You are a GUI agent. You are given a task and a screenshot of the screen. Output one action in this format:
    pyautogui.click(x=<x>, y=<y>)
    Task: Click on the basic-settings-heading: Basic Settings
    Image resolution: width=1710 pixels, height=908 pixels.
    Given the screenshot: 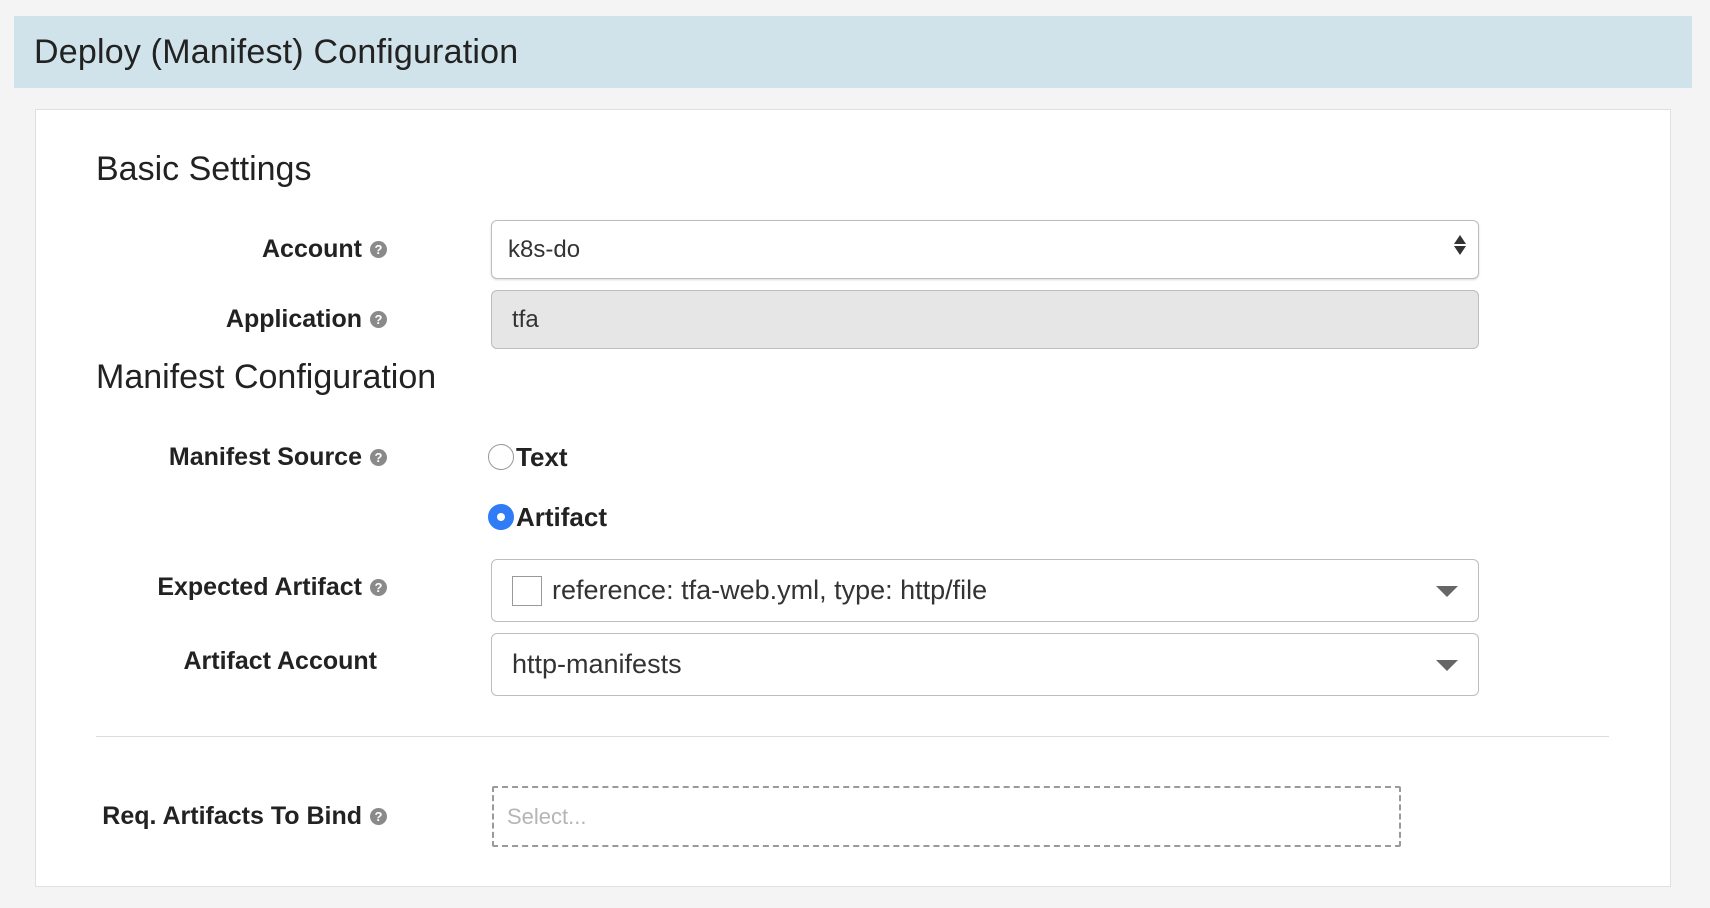 What is the action you would take?
    pyautogui.click(x=204, y=169)
    